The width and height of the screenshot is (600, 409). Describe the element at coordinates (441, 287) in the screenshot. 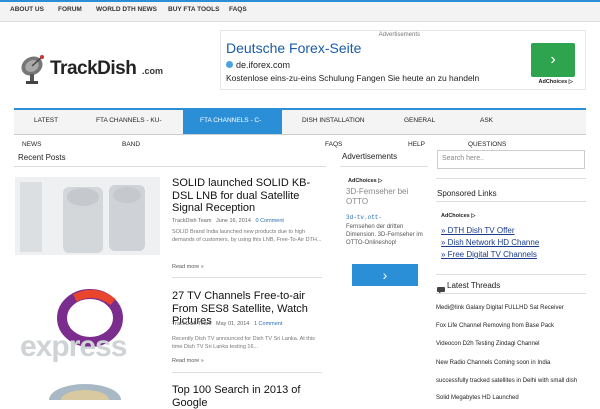

I see `chat-icon` at that location.